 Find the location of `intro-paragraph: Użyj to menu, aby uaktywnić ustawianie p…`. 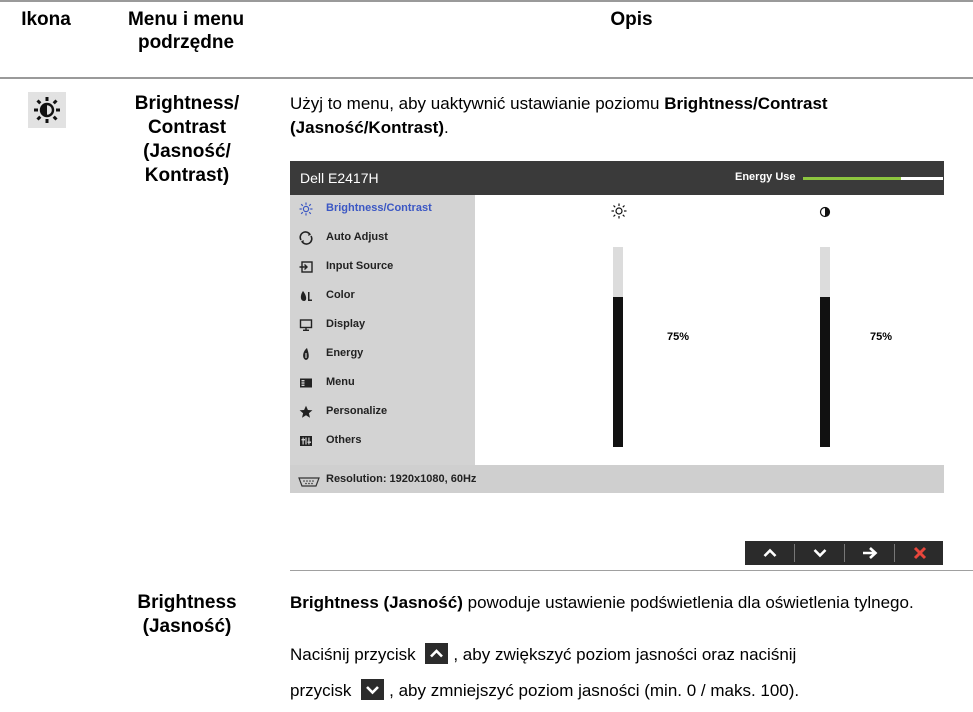

intro-paragraph: Użyj to menu, aby uaktywnić ustawianie p… is located at coordinates (630, 116).